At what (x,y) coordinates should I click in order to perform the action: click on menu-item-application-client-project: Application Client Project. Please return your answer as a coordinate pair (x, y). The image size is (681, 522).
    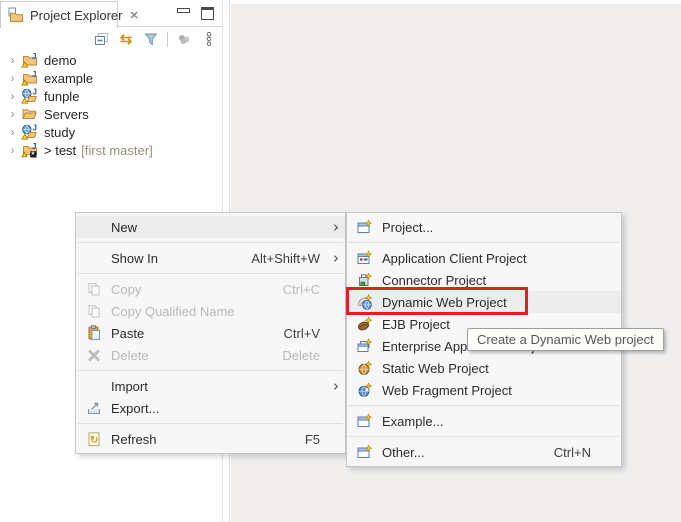
    Looking at the image, I should click on (484, 258).